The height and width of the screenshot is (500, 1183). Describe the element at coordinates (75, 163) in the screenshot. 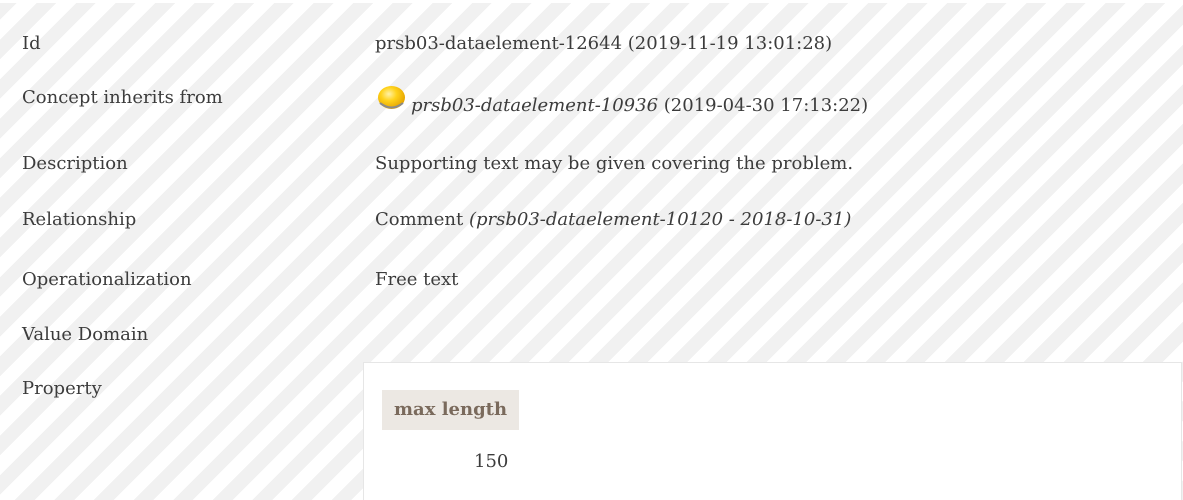

I see `description-label: Description` at that location.